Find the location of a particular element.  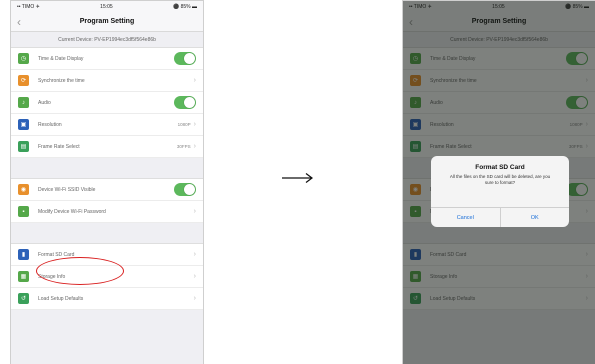

sd-card-icon: ▮ is located at coordinates (23, 254).